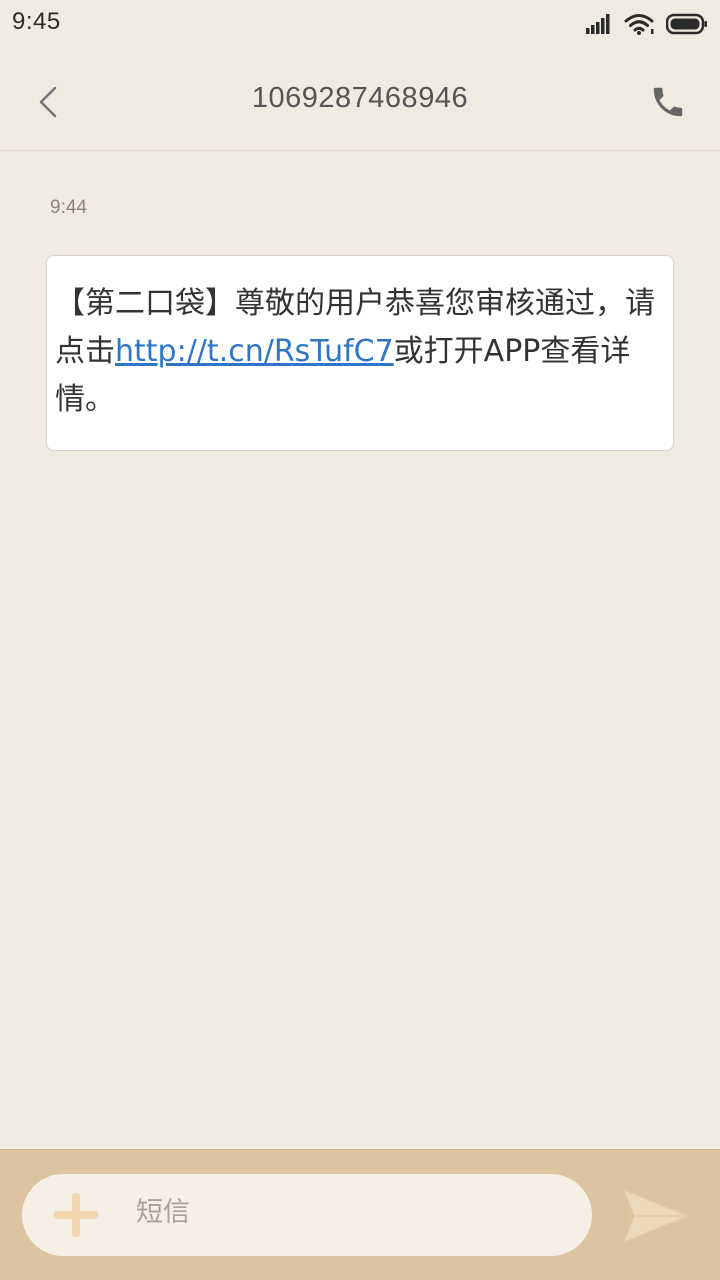 The image size is (720, 1280). I want to click on battery-icon, so click(686, 24).